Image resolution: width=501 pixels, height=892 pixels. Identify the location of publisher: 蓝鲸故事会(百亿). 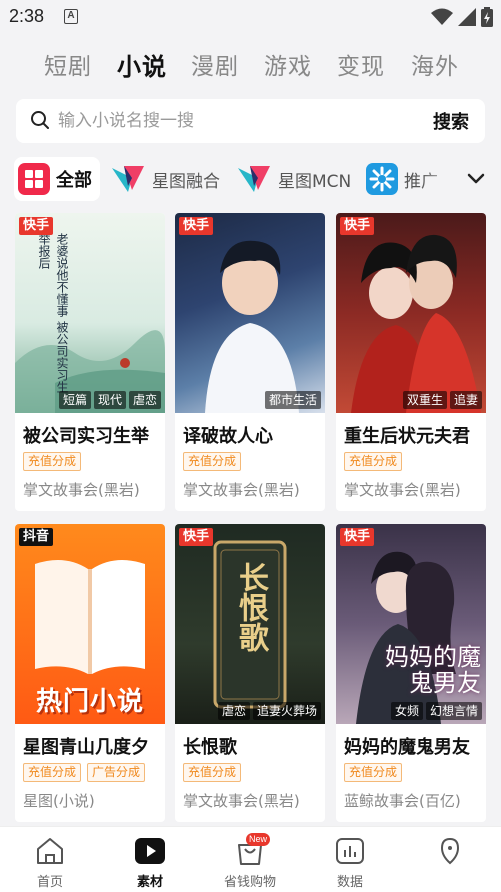
(402, 801).